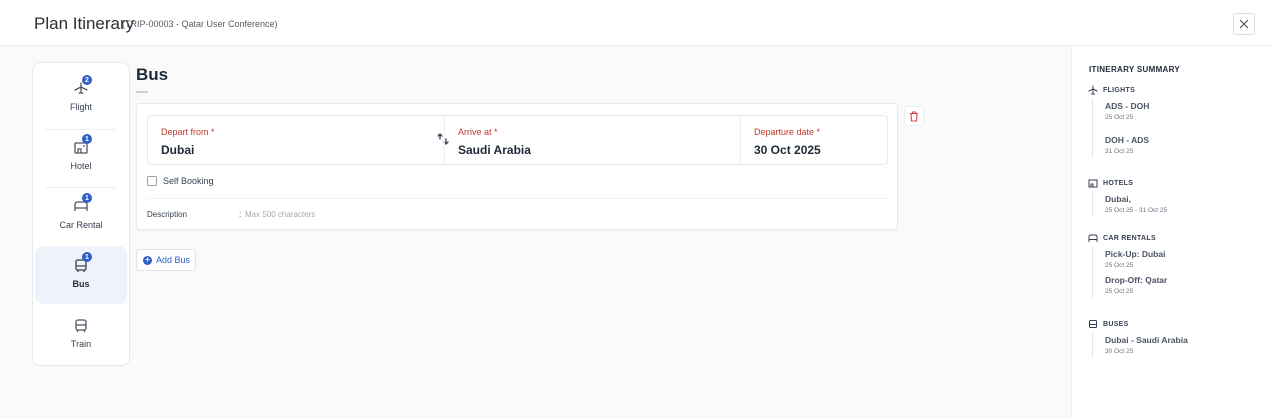 Image resolution: width=1274 pixels, height=418 pixels. I want to click on self-booking-row: Self Booking, so click(180, 181).